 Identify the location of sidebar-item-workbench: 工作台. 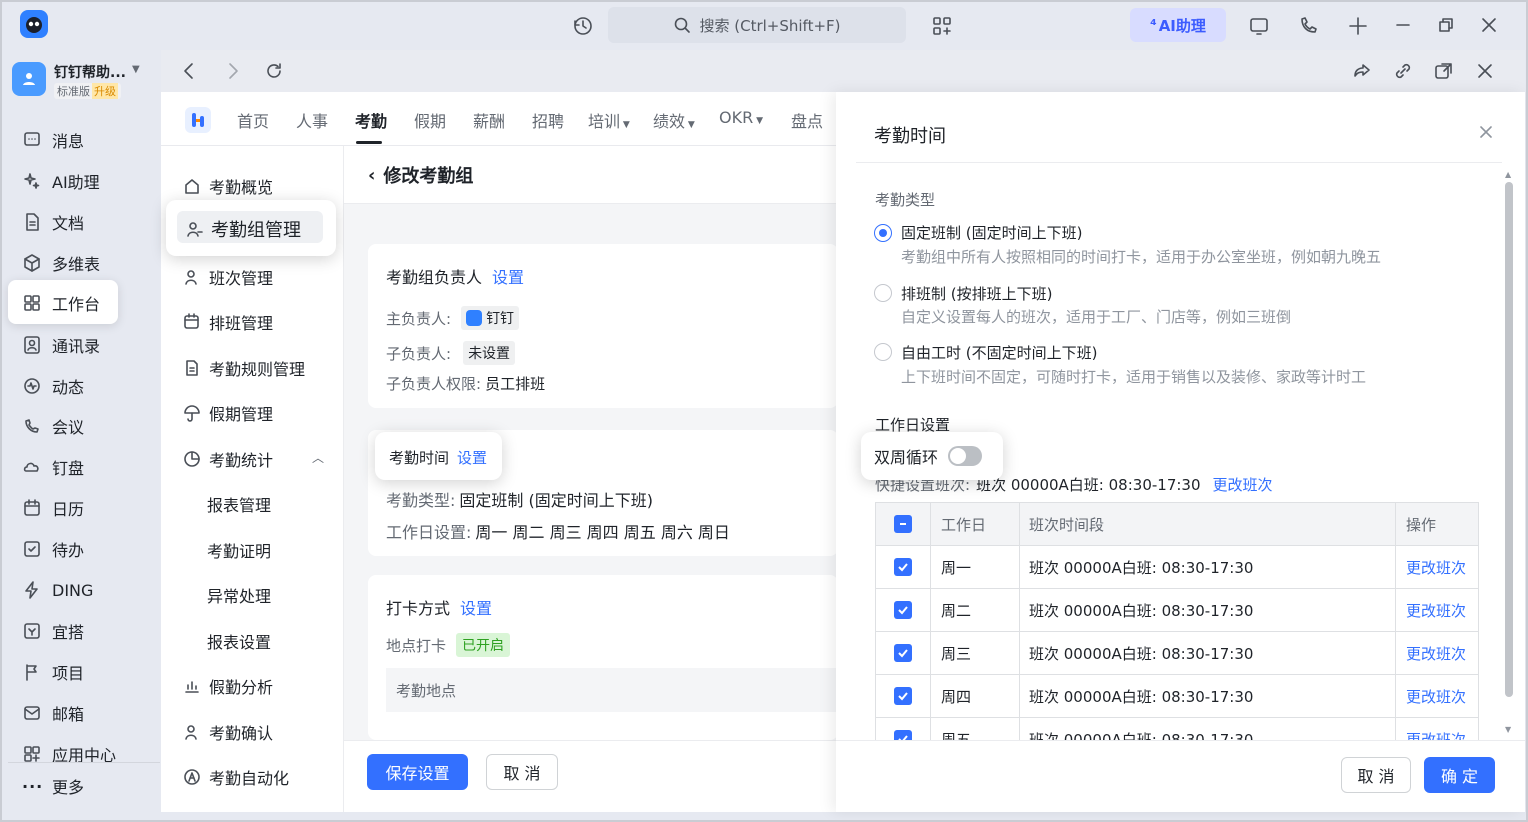
(78, 303).